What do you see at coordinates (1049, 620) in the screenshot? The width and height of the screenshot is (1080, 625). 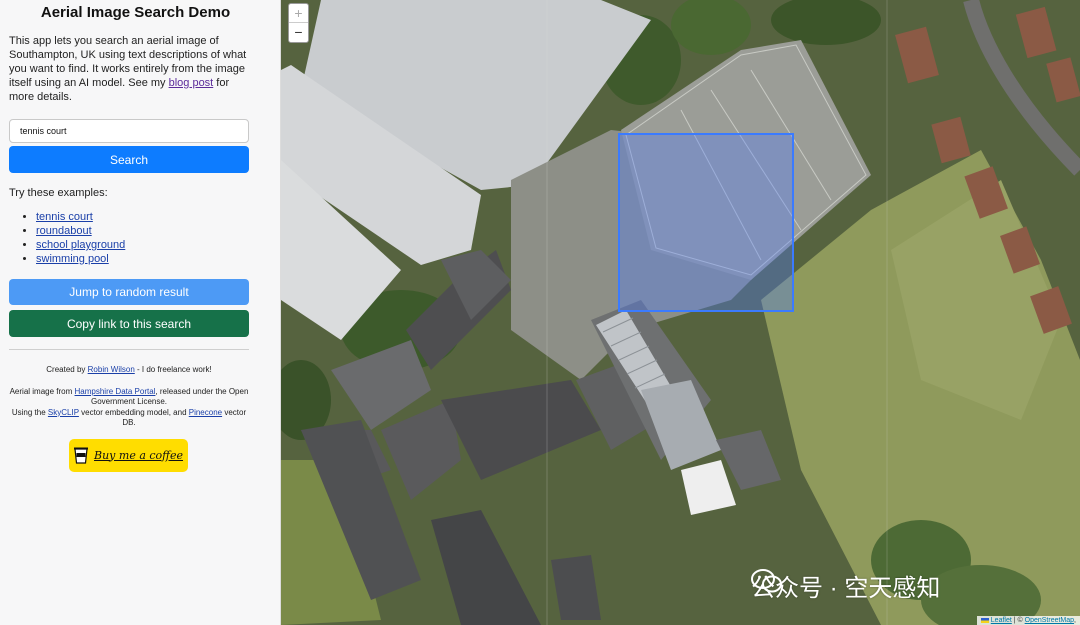 I see `openstreetmap-link: OpenStreetMap` at bounding box center [1049, 620].